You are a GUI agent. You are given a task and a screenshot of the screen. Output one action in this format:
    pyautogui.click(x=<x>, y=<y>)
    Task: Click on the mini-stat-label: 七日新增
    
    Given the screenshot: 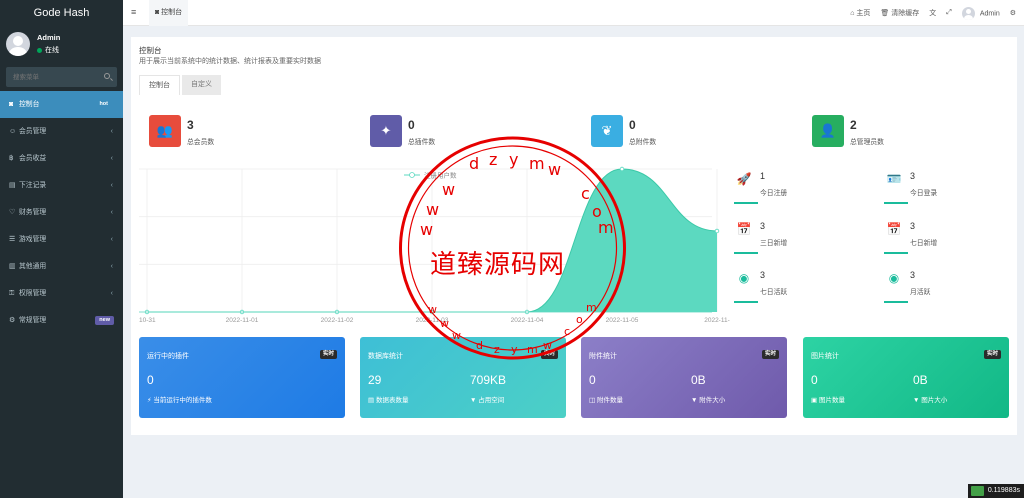 What is the action you would take?
    pyautogui.click(x=924, y=243)
    